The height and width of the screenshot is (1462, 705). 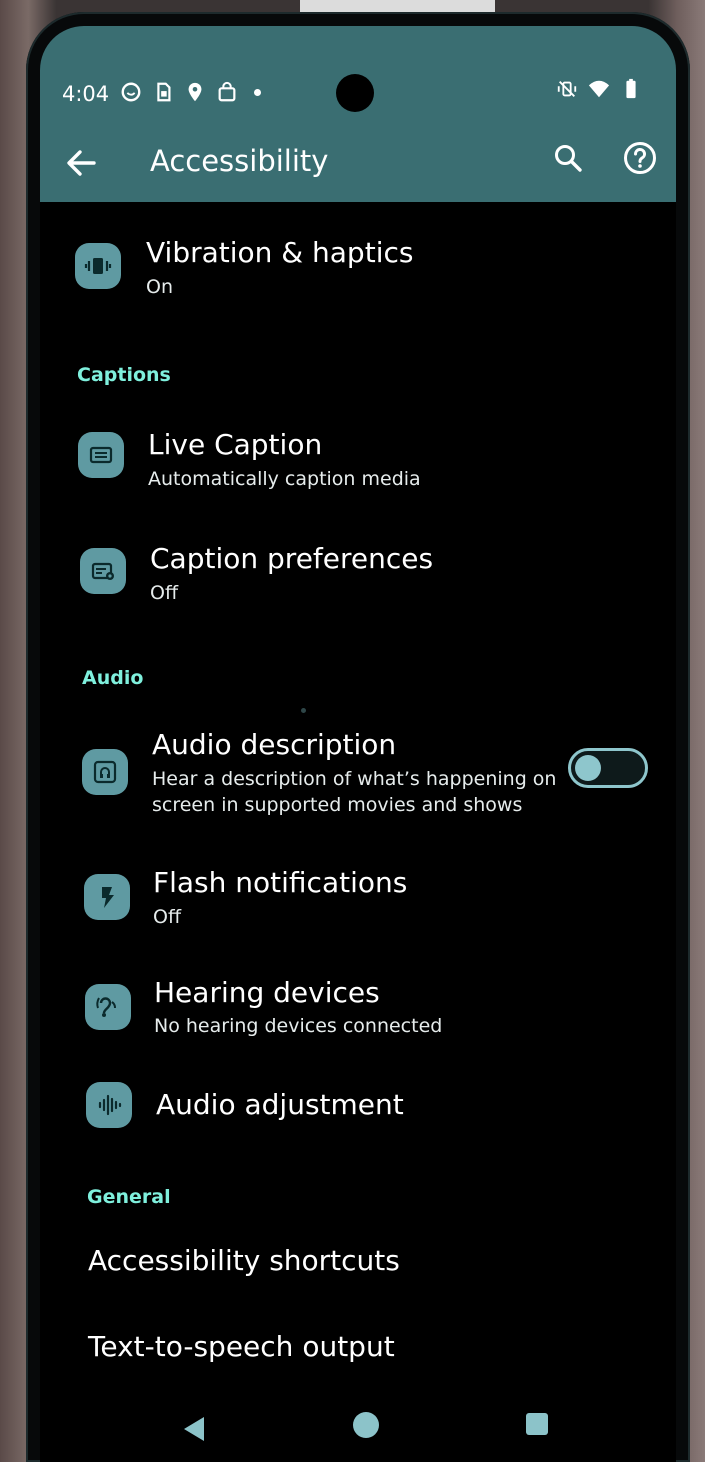 I want to click on audio-description-subtitle-line2: screen in supported movies and shows, so click(x=337, y=805).